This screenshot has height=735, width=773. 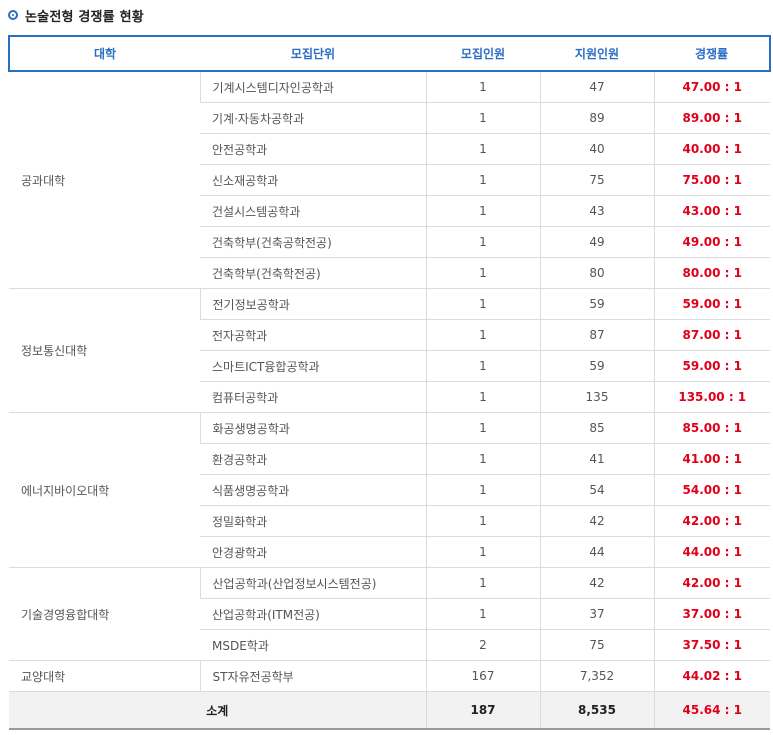 What do you see at coordinates (482, 645) in the screenshot?
I see `quota-cell: 2` at bounding box center [482, 645].